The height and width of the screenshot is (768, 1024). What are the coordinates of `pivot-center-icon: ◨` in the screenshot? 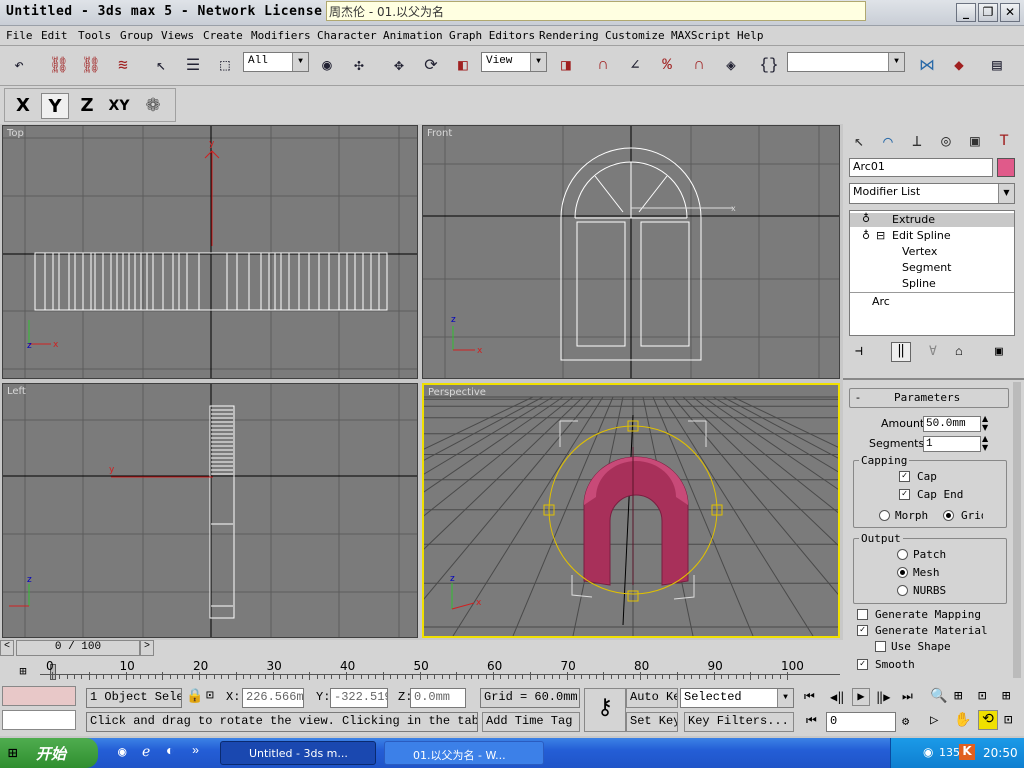 It's located at (566, 65).